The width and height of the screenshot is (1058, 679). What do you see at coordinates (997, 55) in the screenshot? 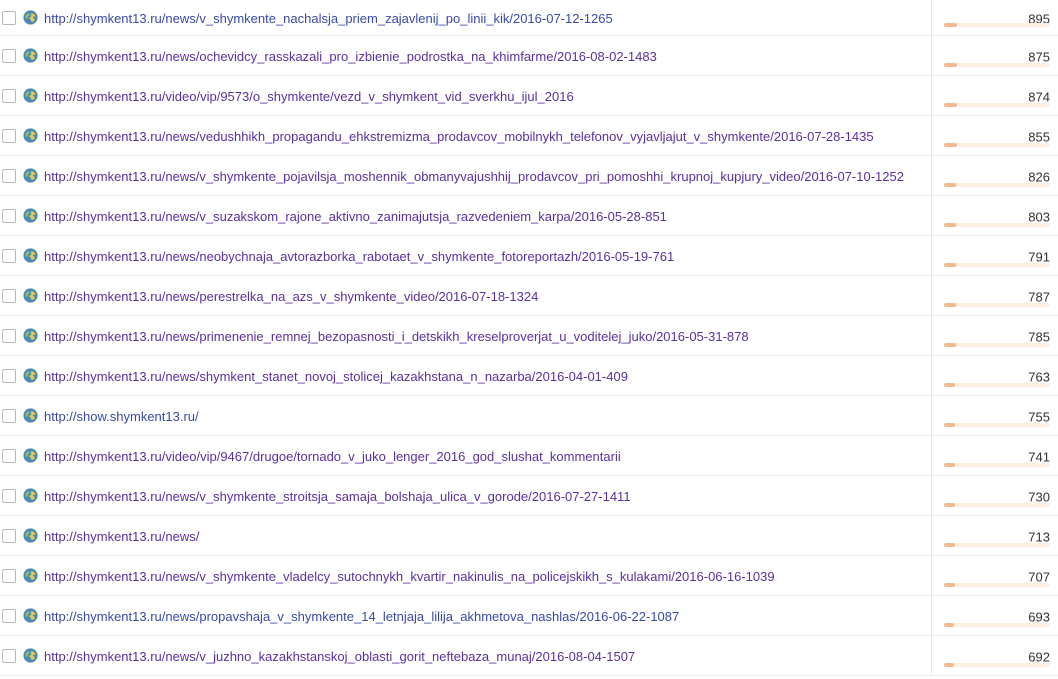
I see `metric-cell: 875` at bounding box center [997, 55].